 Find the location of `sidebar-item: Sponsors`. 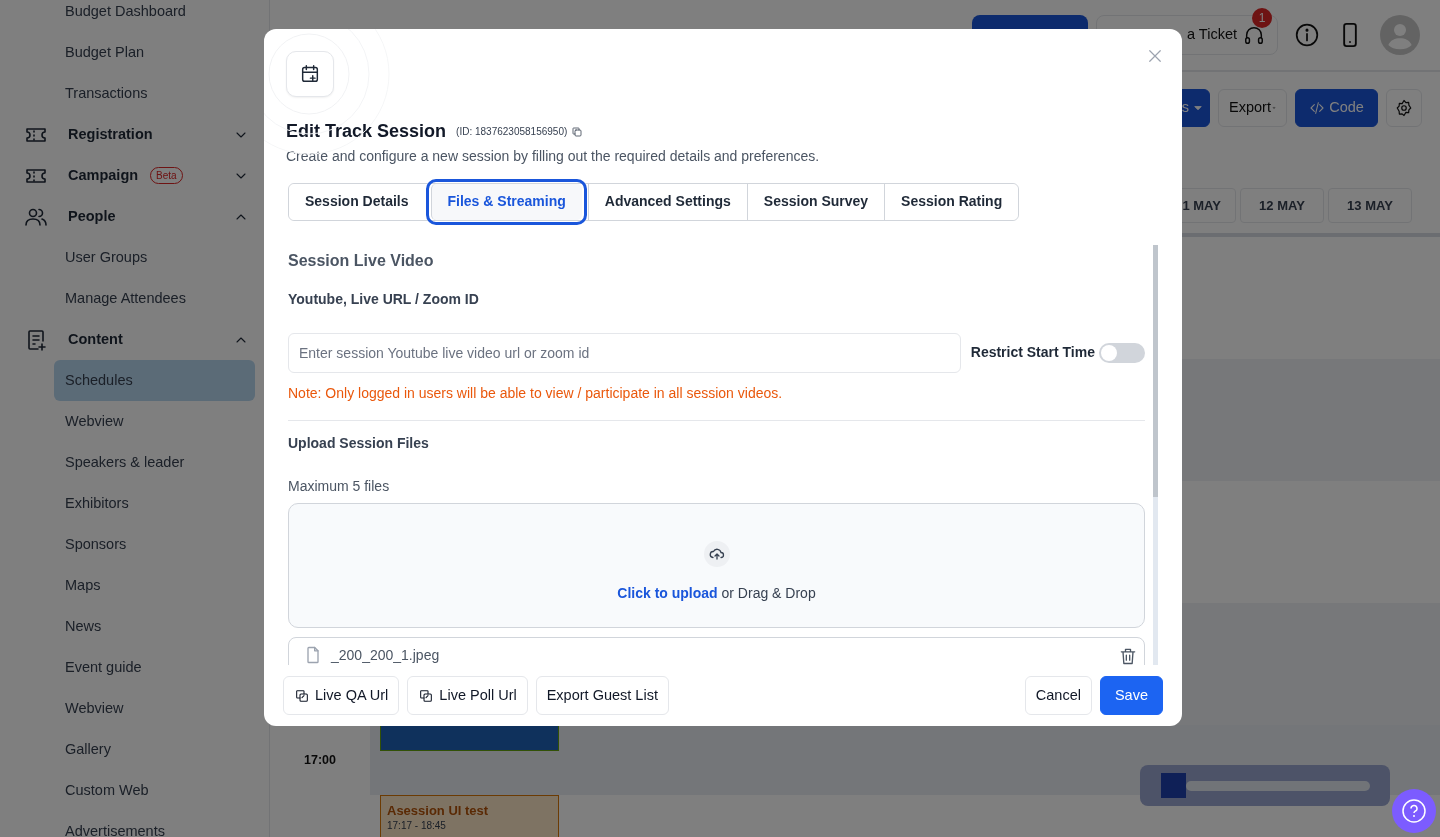

sidebar-item: Sponsors is located at coordinates (154, 544).